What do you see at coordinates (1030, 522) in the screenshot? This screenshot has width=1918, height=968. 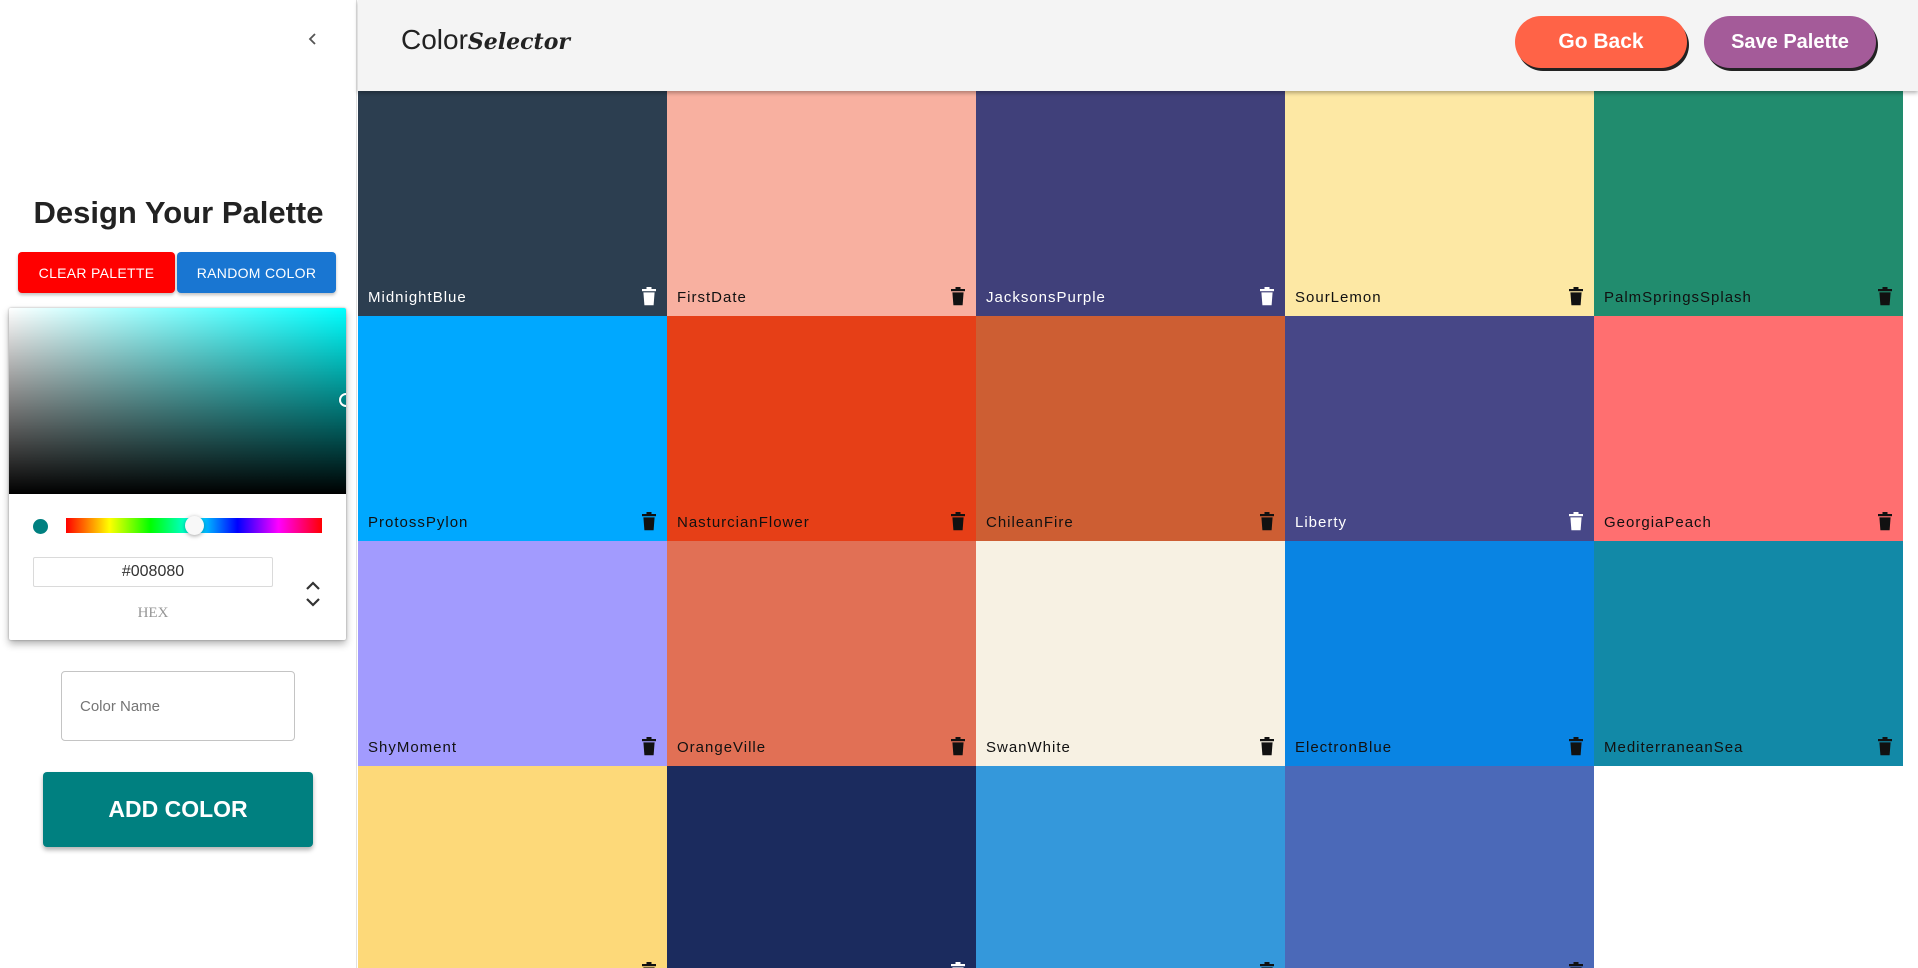 I see `color-box-name: ChileanFire` at bounding box center [1030, 522].